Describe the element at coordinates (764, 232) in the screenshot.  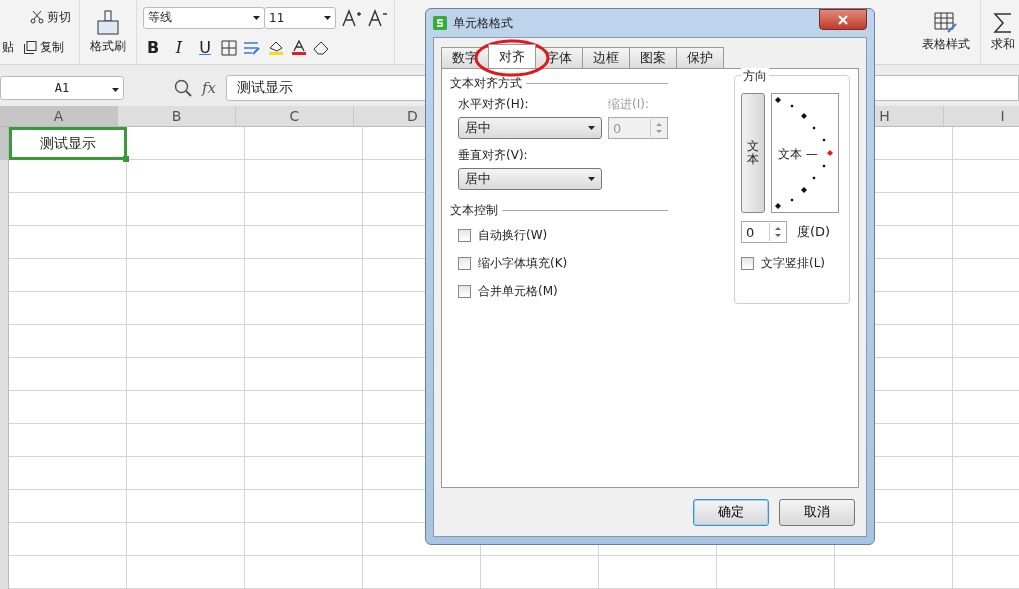
I see `spin-field: 0` at that location.